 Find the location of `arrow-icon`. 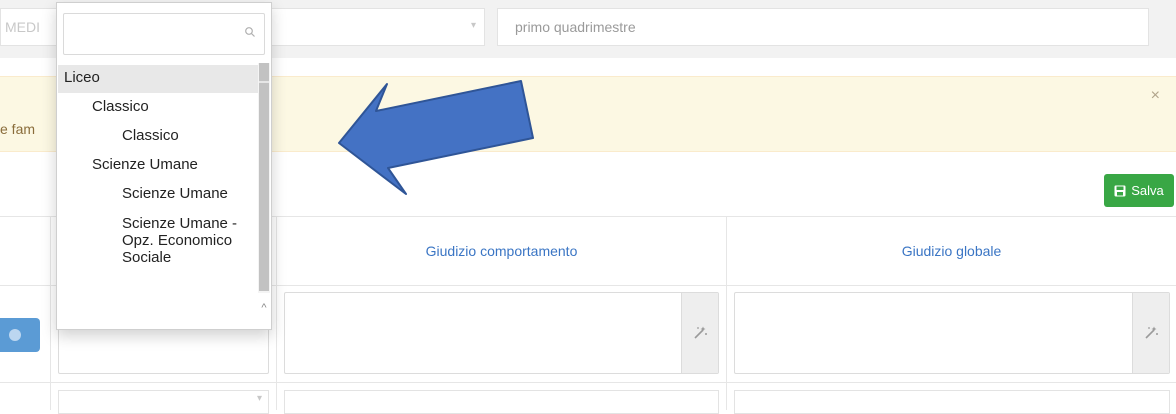

arrow-icon is located at coordinates (436, 137).